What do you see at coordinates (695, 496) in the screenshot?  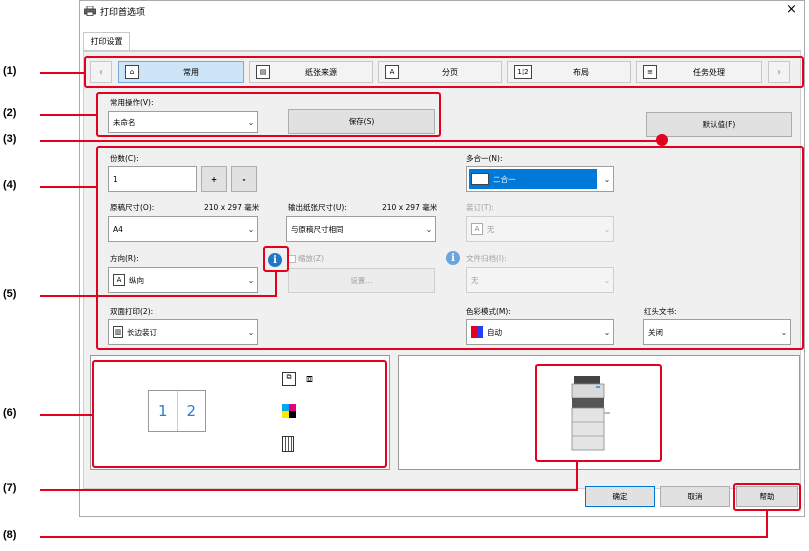 I see `cancel-button: 取消` at bounding box center [695, 496].